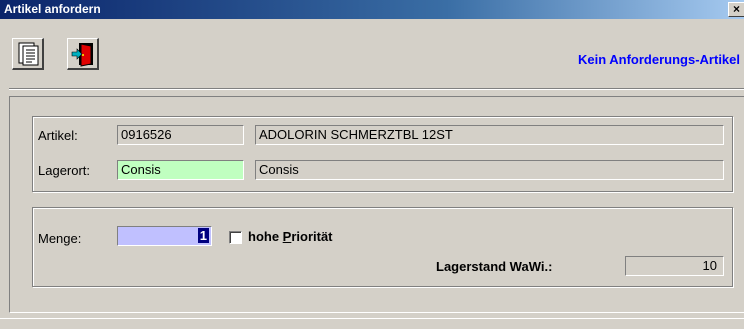  I want to click on priority-checkbox, so click(235, 237).